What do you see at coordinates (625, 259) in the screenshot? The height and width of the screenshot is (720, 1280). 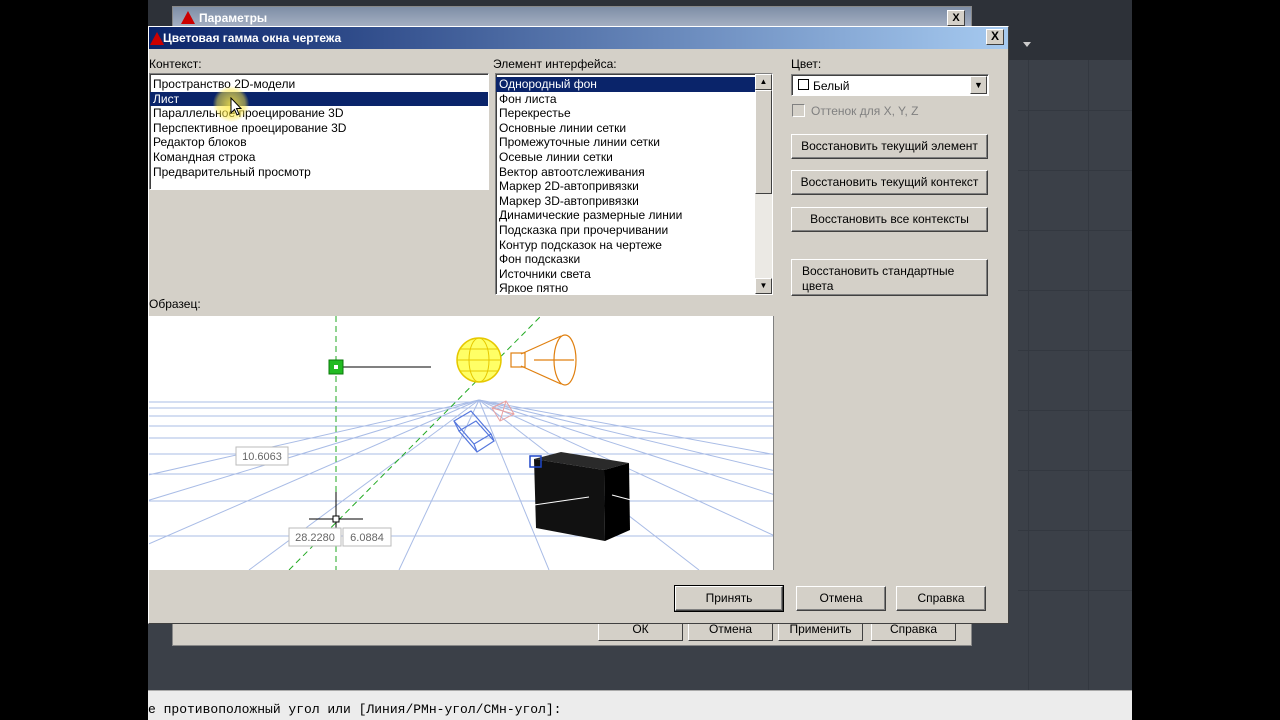 I see `list-item: Фон подсказки` at bounding box center [625, 259].